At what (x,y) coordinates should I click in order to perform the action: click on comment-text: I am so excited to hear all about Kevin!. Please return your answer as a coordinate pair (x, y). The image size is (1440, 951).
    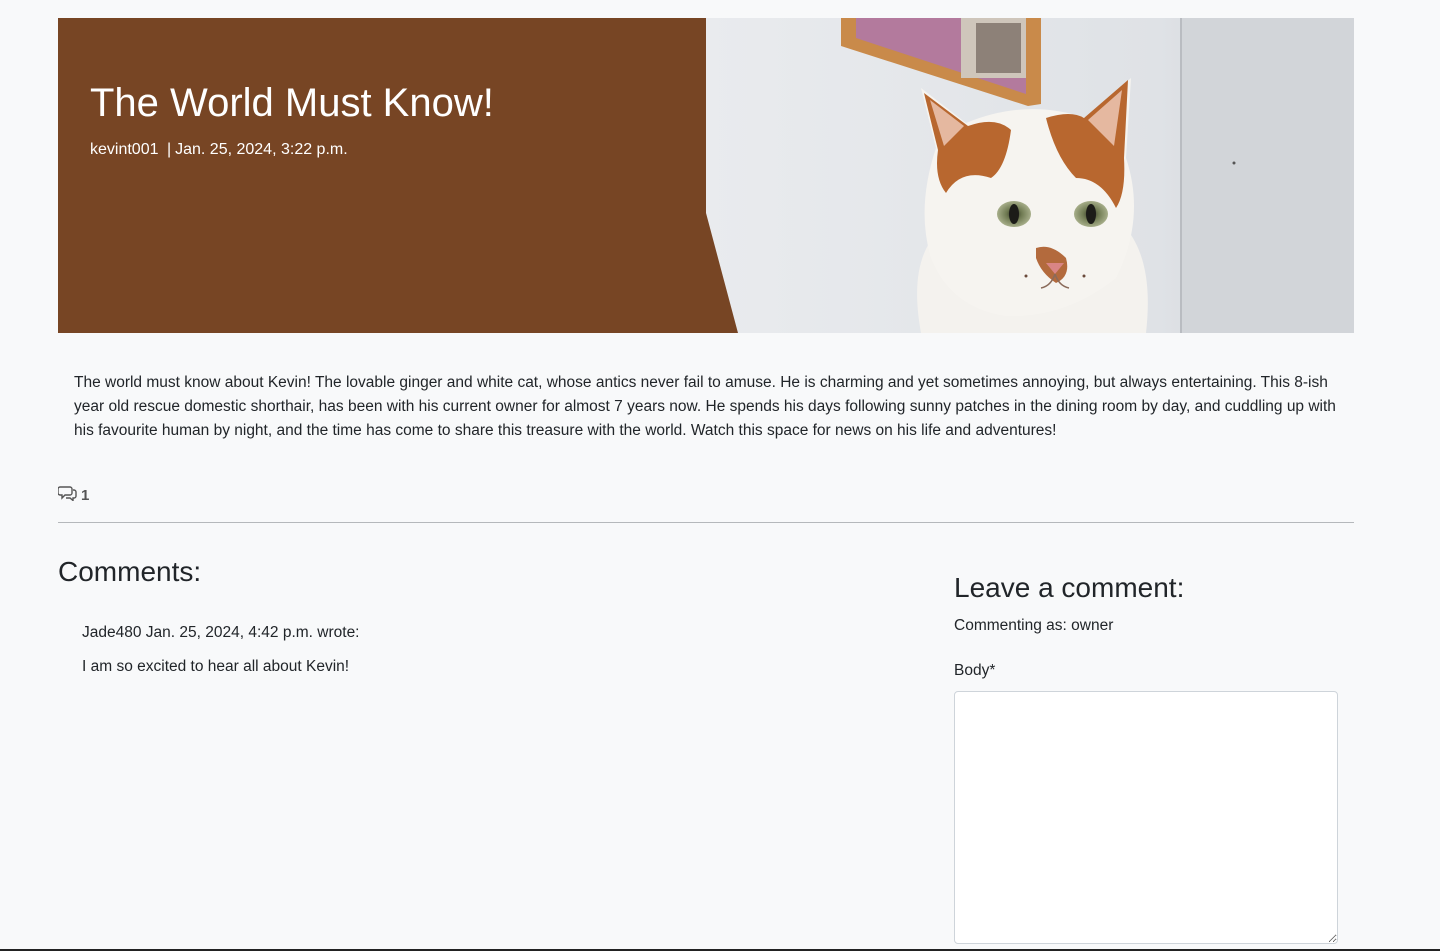
    Looking at the image, I should click on (216, 666).